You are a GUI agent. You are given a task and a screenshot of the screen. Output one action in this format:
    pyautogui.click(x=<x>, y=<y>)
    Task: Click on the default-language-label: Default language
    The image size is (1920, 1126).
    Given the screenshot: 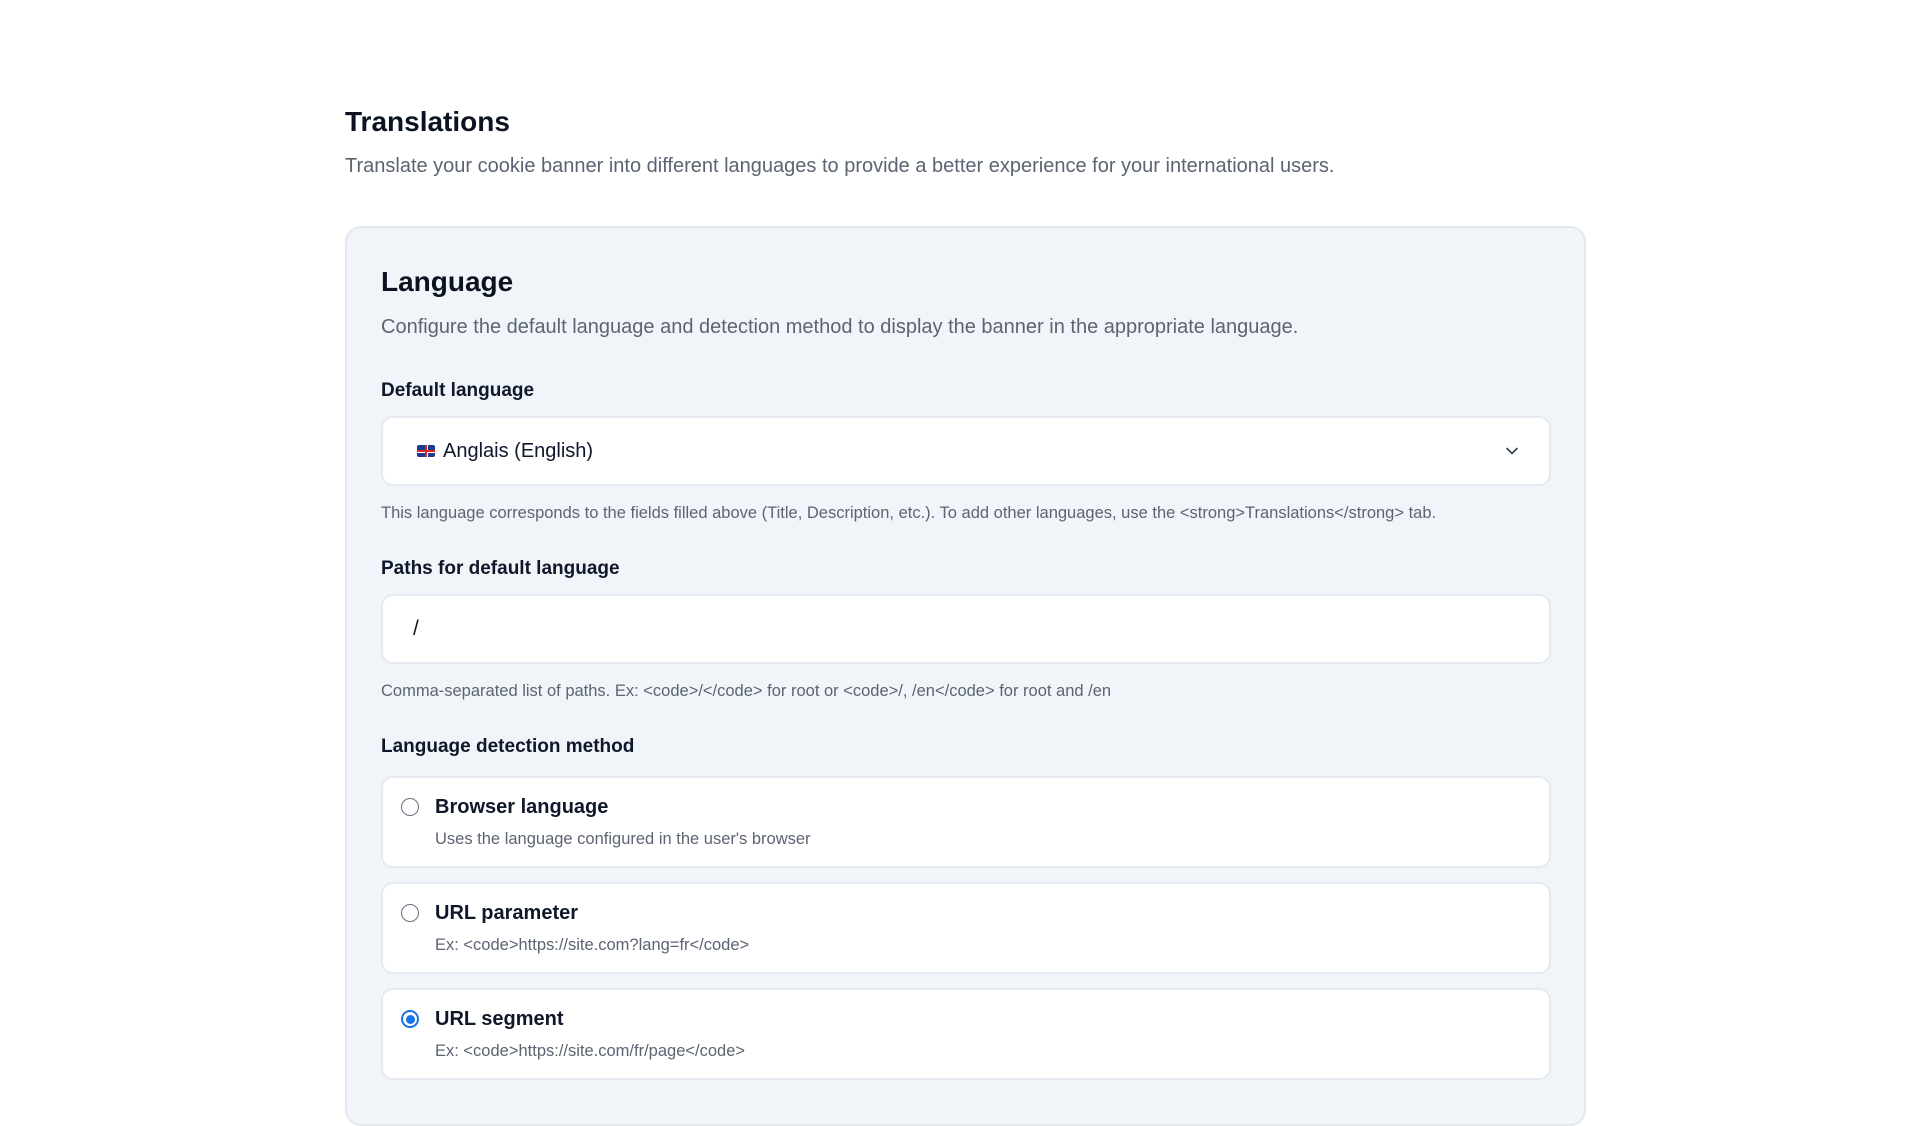 What is the action you would take?
    pyautogui.click(x=458, y=390)
    